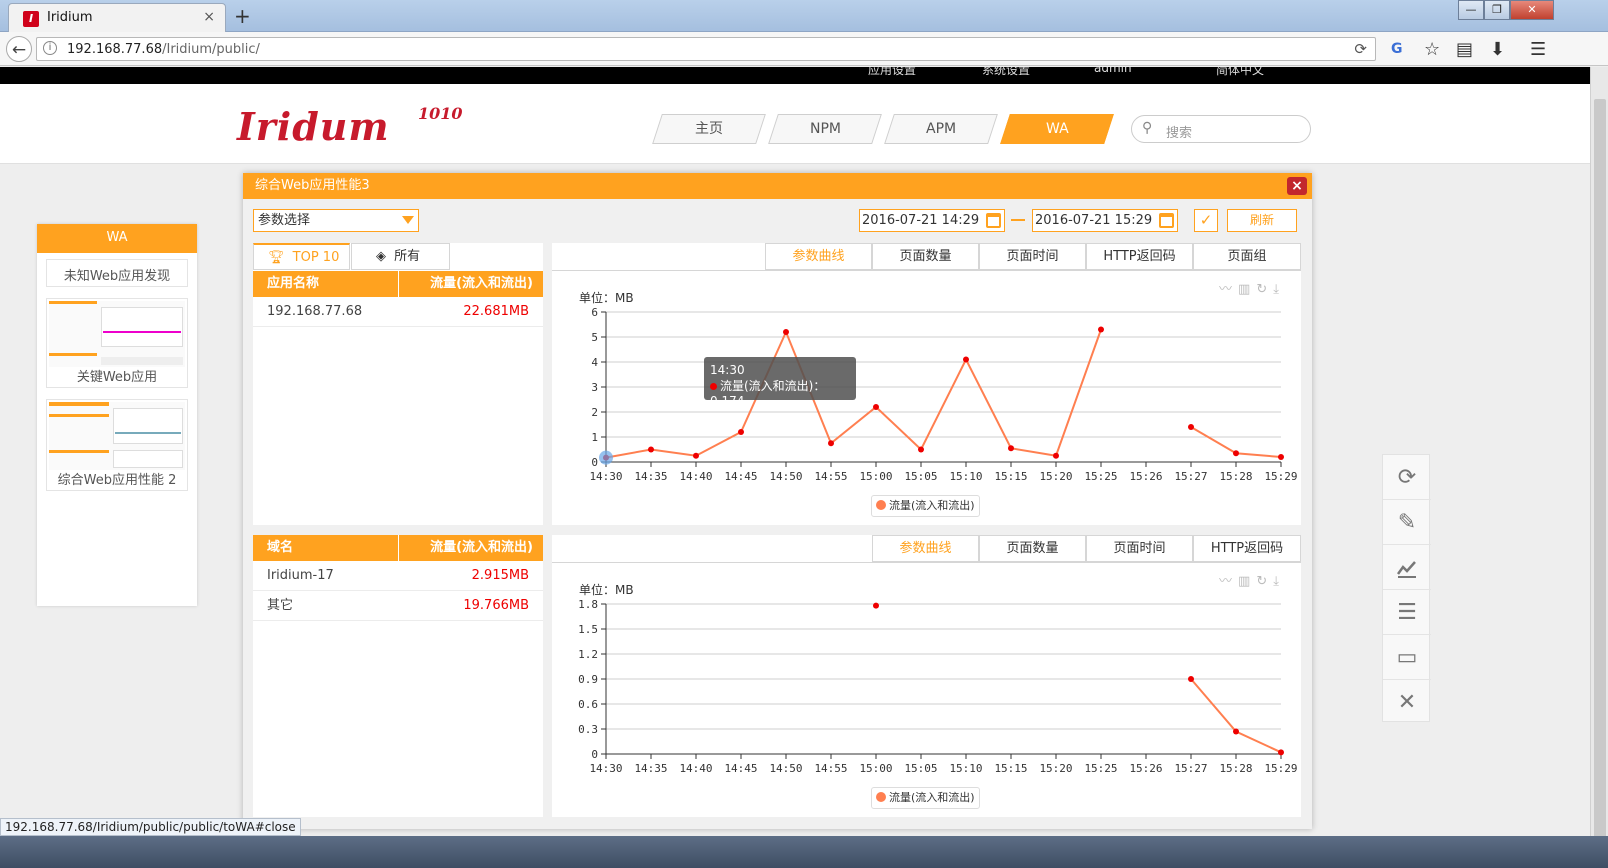 The width and height of the screenshot is (1608, 868). Describe the element at coordinates (706, 49) in the screenshot. I see `address-bar: i 192.168.77.68/Iridium/public/ ⟳` at that location.